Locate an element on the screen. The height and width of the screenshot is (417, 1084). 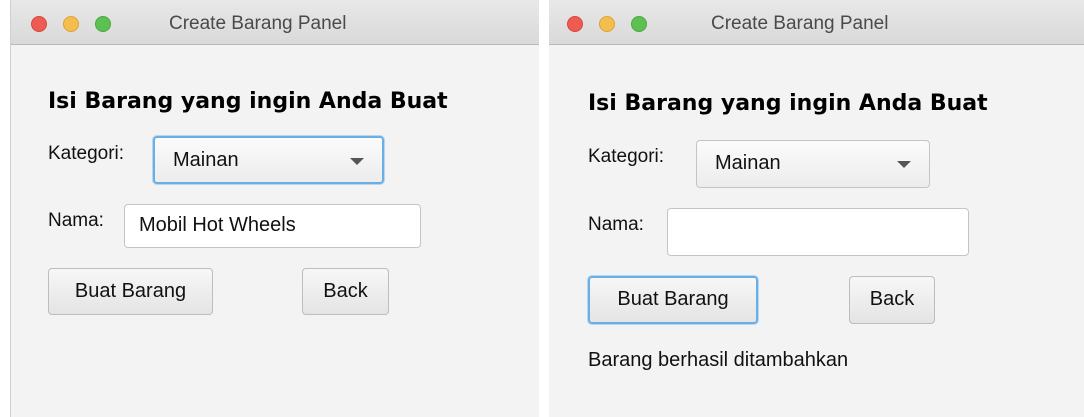
nama-input: Mobil Hot Wheels is located at coordinates (272, 226).